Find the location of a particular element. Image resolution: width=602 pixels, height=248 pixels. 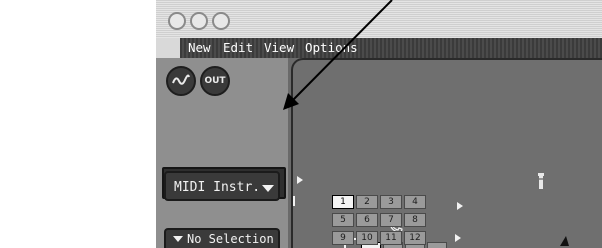

menu-view: View is located at coordinates (279, 47).